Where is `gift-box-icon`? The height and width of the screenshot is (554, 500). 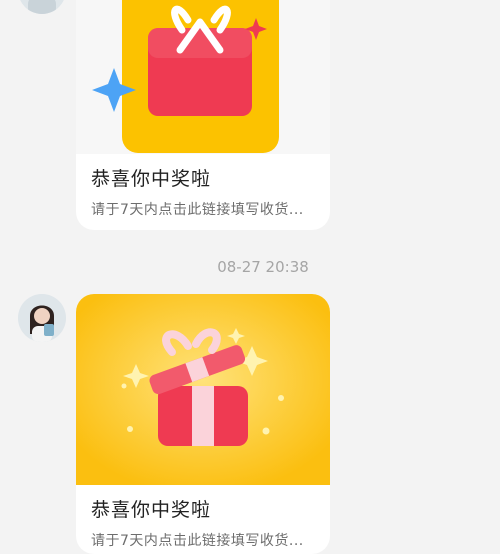
gift-box-icon is located at coordinates (185, 76).